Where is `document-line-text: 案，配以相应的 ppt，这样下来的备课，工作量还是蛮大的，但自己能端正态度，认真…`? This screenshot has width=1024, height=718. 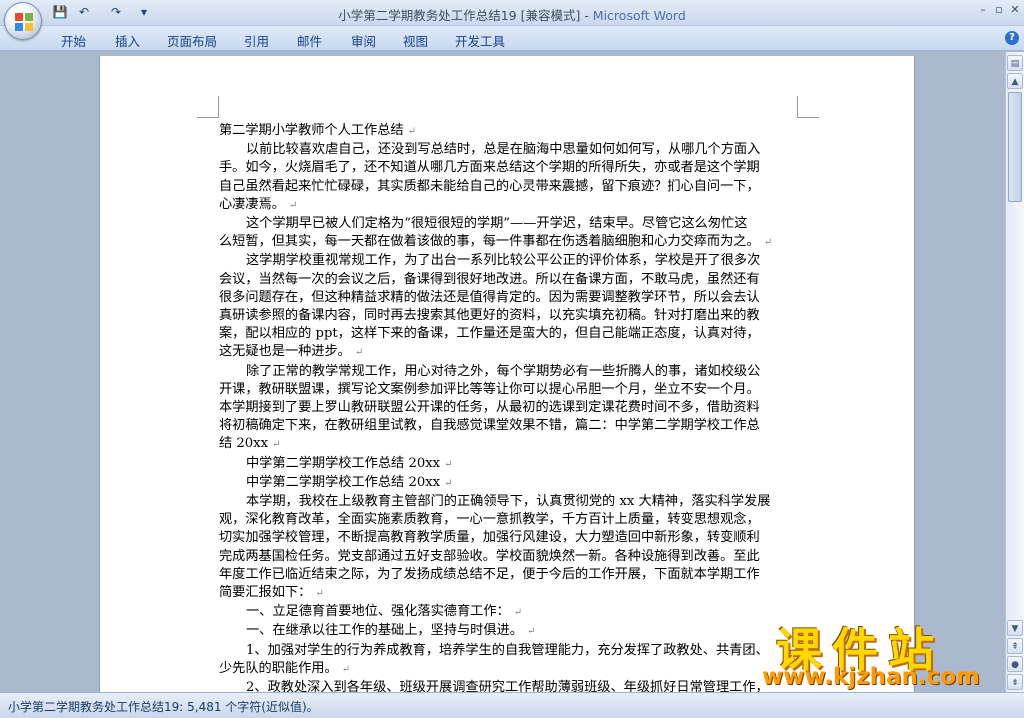
document-line-text: 案，配以相应的 ppt，这样下来的备课，工作量还是蛮大的，但自己能端正态度，认真… is located at coordinates (489, 334).